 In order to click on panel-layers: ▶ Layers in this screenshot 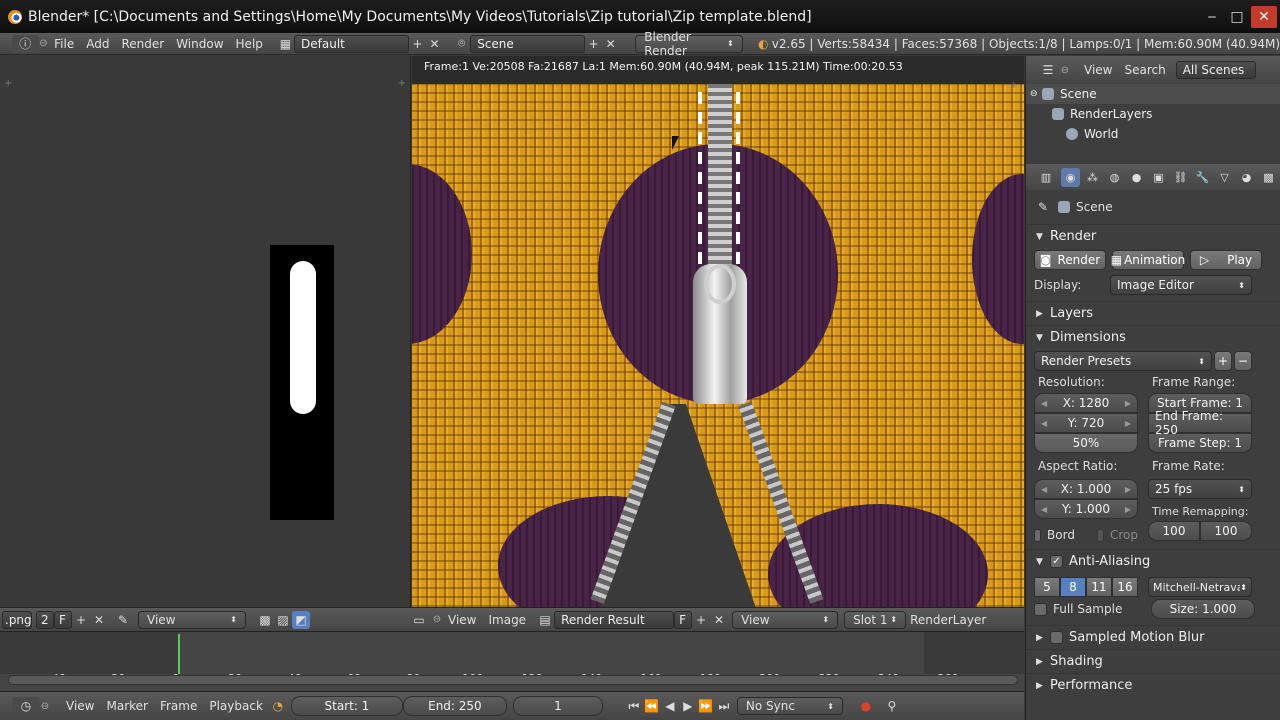, I will do `click(1153, 313)`.